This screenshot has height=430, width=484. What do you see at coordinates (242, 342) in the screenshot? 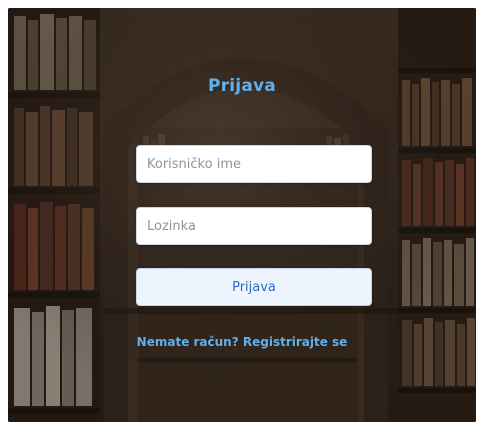
I see `register-link: Nemate račun? Registrirajte se` at bounding box center [242, 342].